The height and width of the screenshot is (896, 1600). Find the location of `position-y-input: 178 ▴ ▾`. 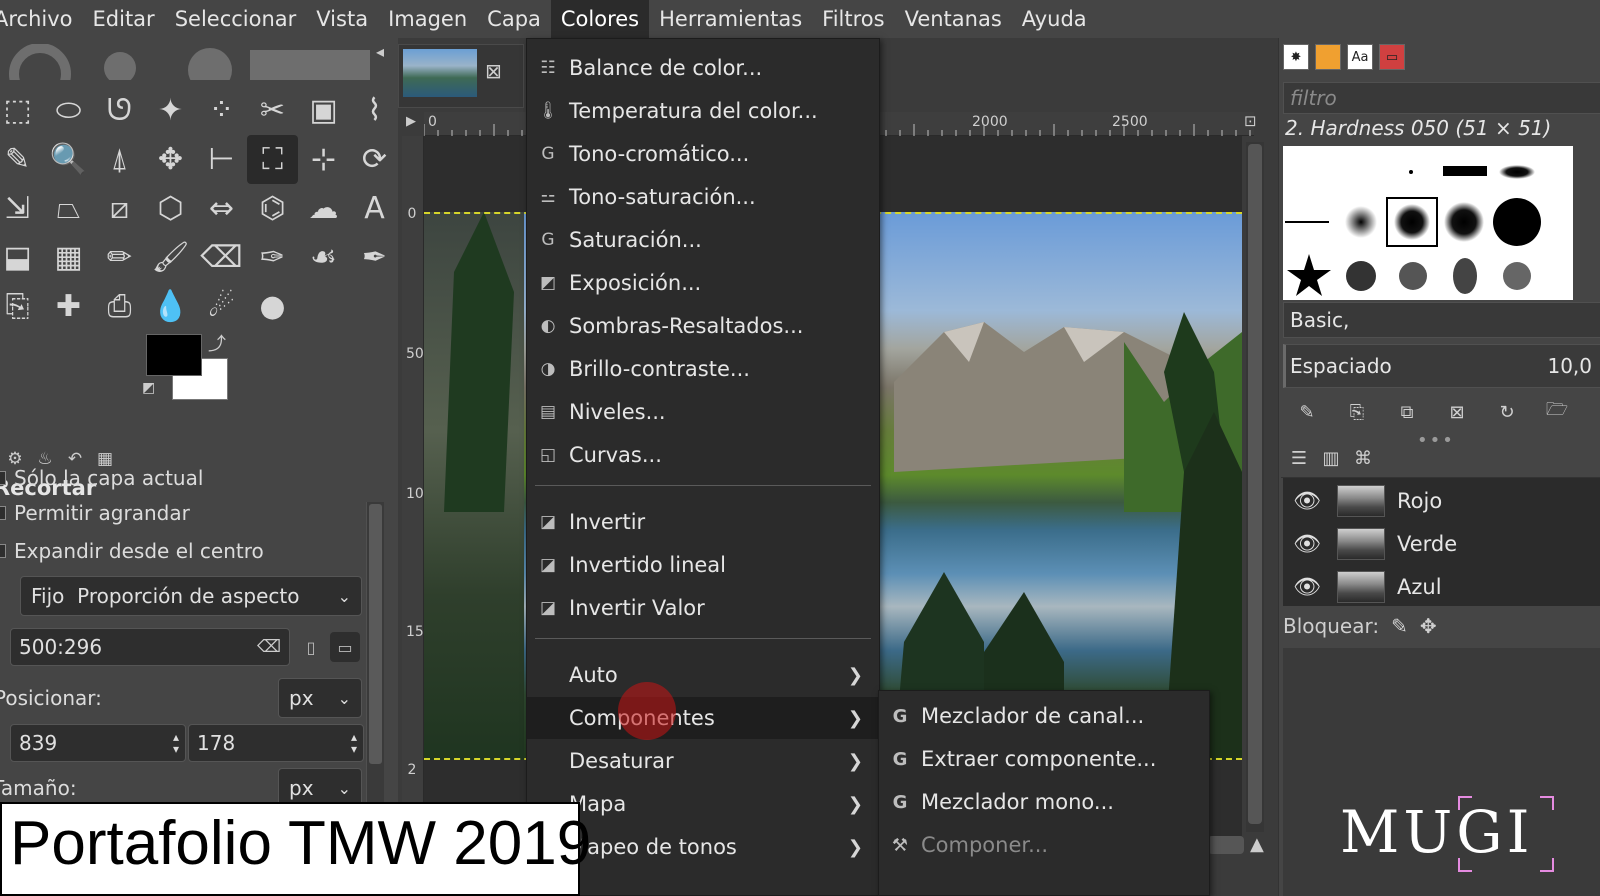

position-y-input: 178 ▴ ▾ is located at coordinates (276, 743).